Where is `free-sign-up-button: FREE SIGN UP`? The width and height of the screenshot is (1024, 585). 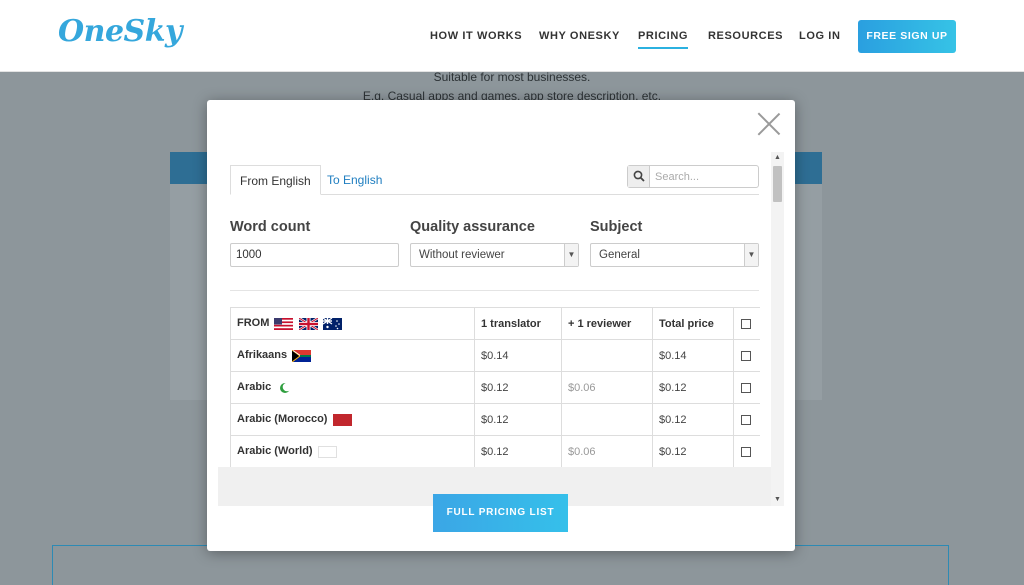 free-sign-up-button: FREE SIGN UP is located at coordinates (907, 36).